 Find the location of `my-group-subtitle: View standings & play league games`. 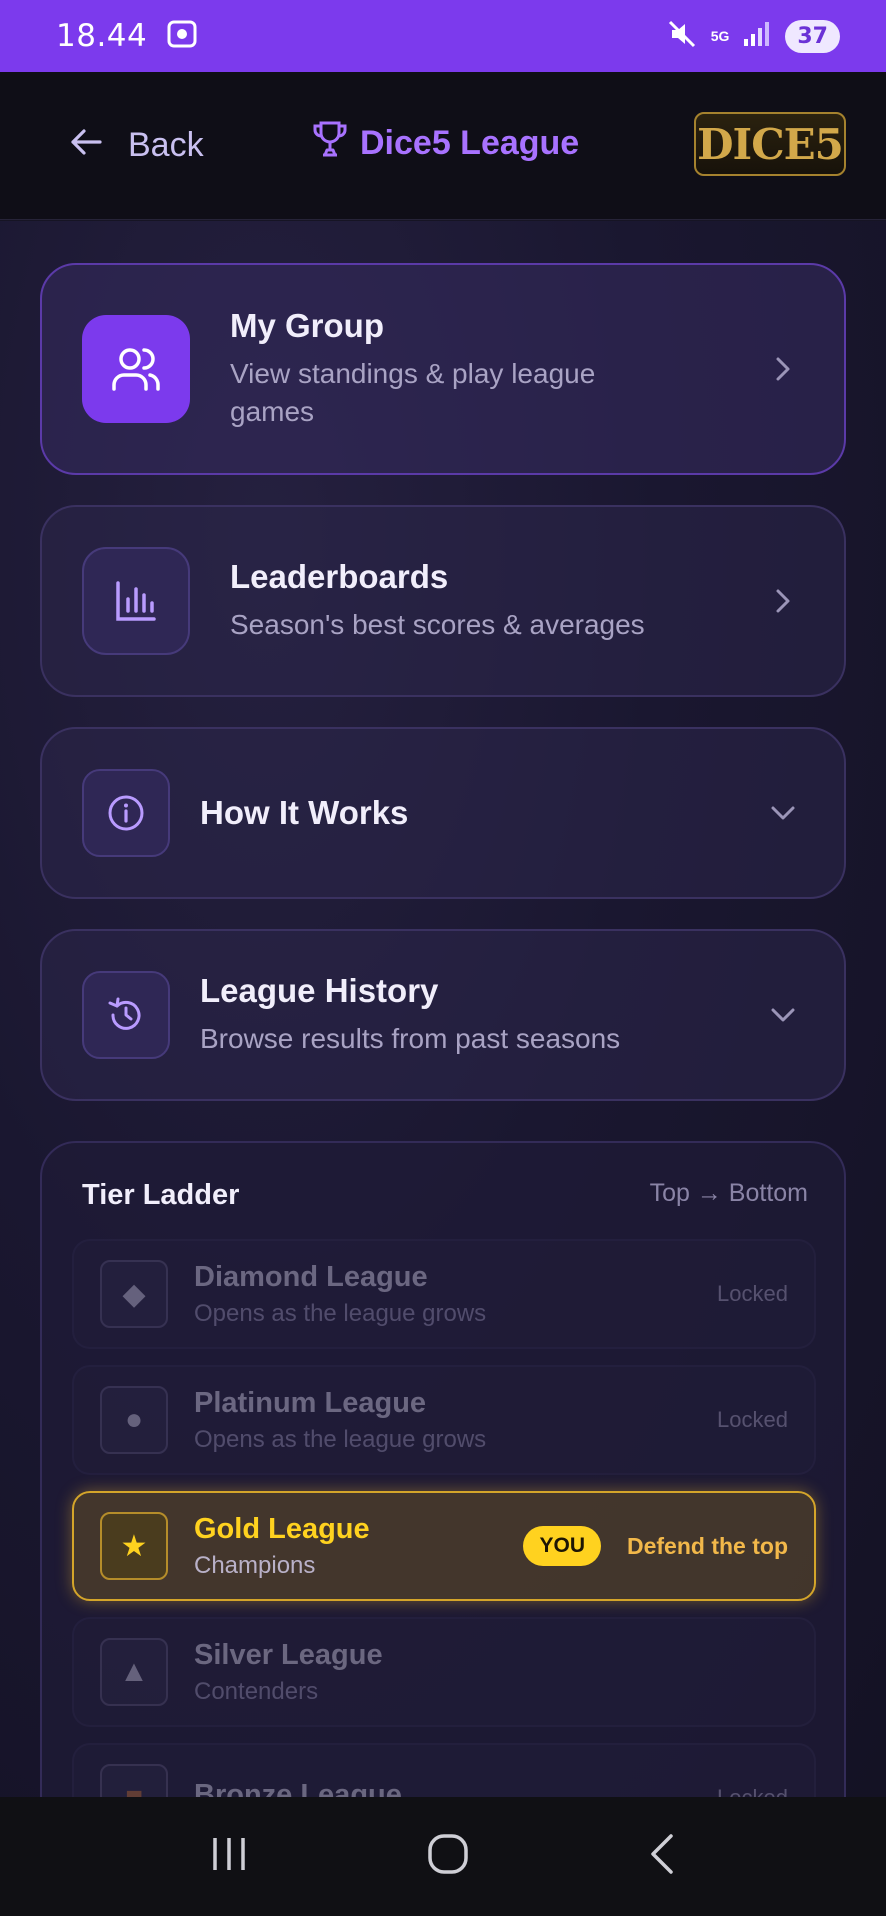

my-group-subtitle: View standings & play league games is located at coordinates (413, 392).